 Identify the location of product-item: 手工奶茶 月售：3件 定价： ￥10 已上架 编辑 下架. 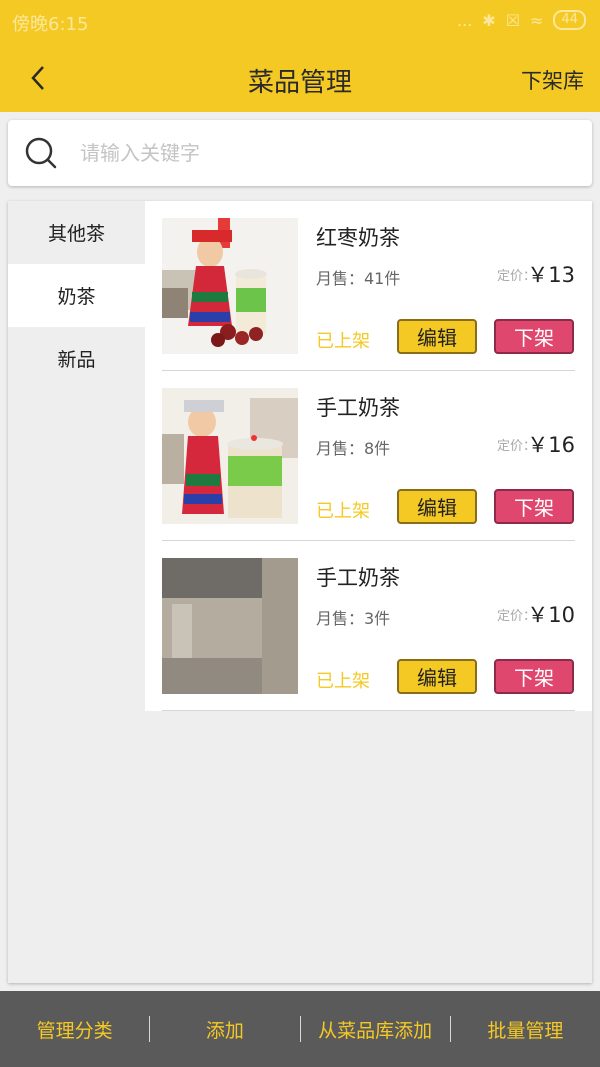
(368, 626).